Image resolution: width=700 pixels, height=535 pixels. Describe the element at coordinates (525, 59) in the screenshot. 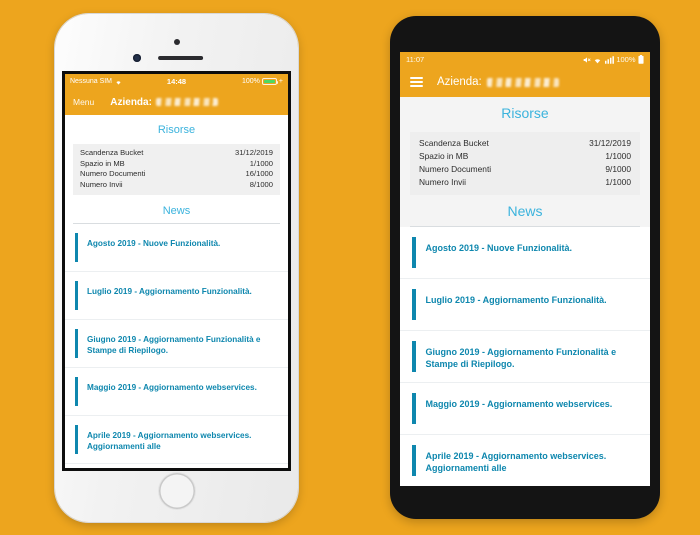

I see `android-status-bar: 11:07 100%` at that location.